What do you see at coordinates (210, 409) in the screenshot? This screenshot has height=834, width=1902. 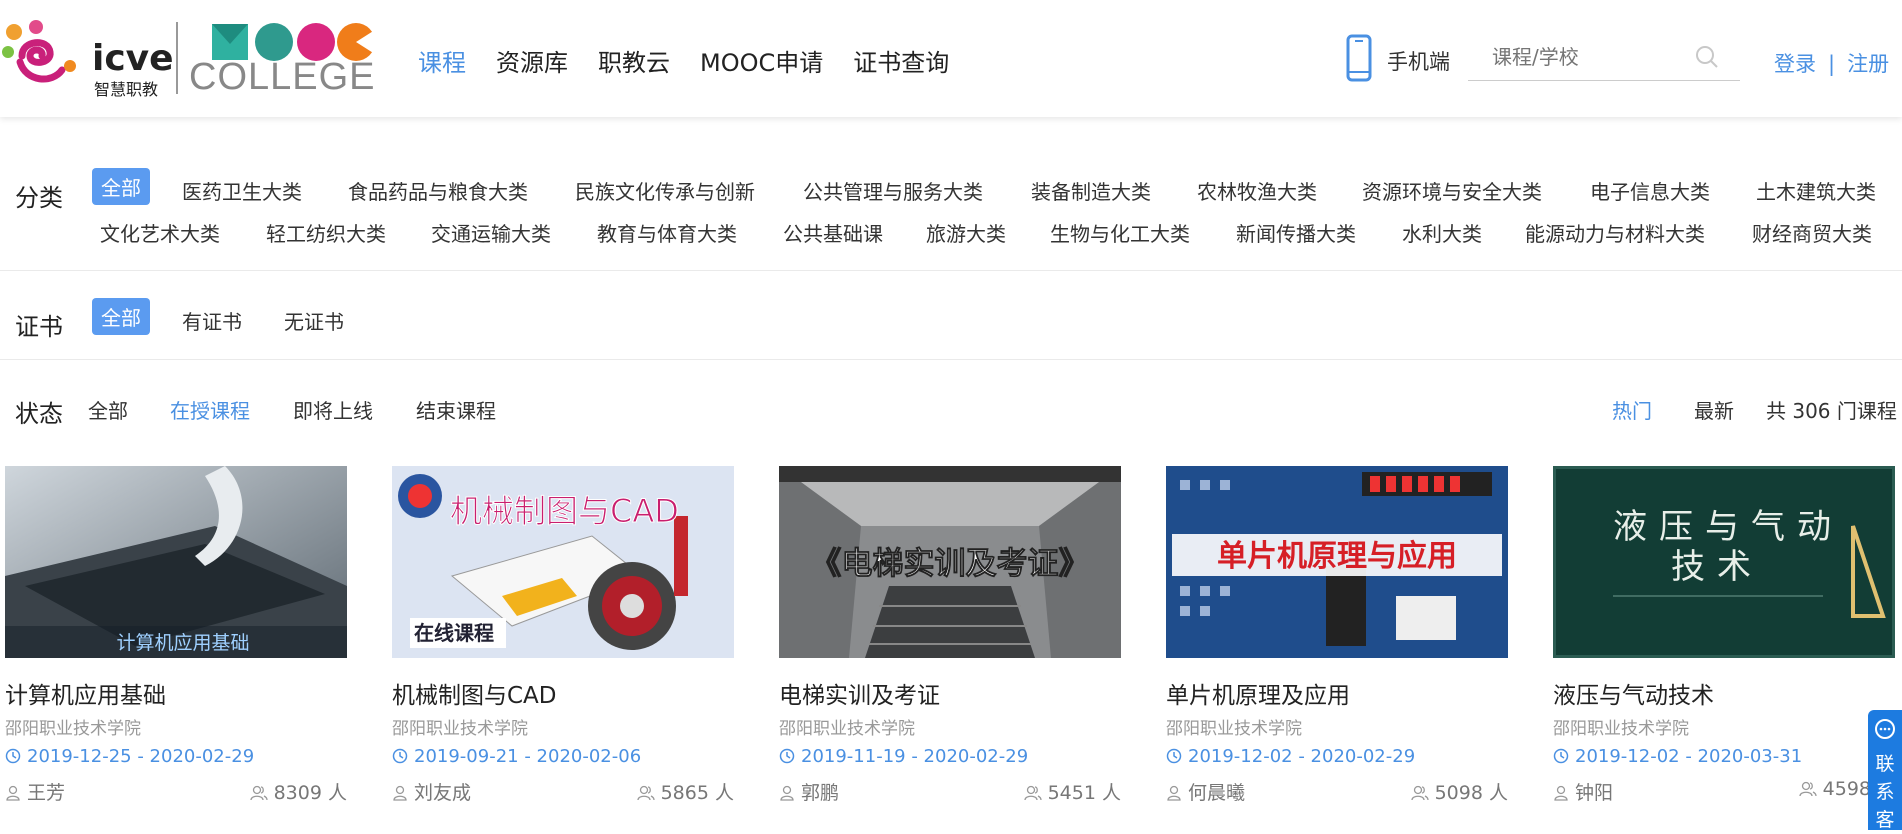 I see `status-ongoing: 在授课程` at bounding box center [210, 409].